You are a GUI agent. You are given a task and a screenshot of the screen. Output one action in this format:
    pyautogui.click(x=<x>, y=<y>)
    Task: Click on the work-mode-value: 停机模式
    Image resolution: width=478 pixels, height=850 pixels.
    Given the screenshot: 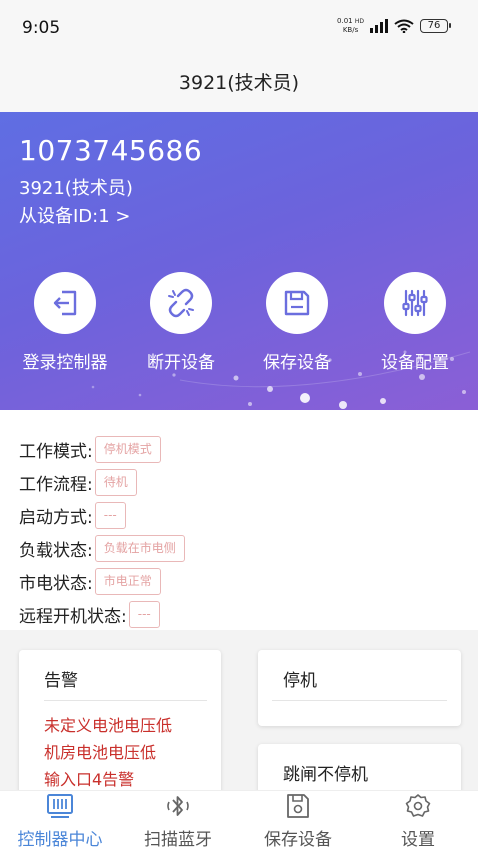 What is the action you would take?
    pyautogui.click(x=127, y=449)
    